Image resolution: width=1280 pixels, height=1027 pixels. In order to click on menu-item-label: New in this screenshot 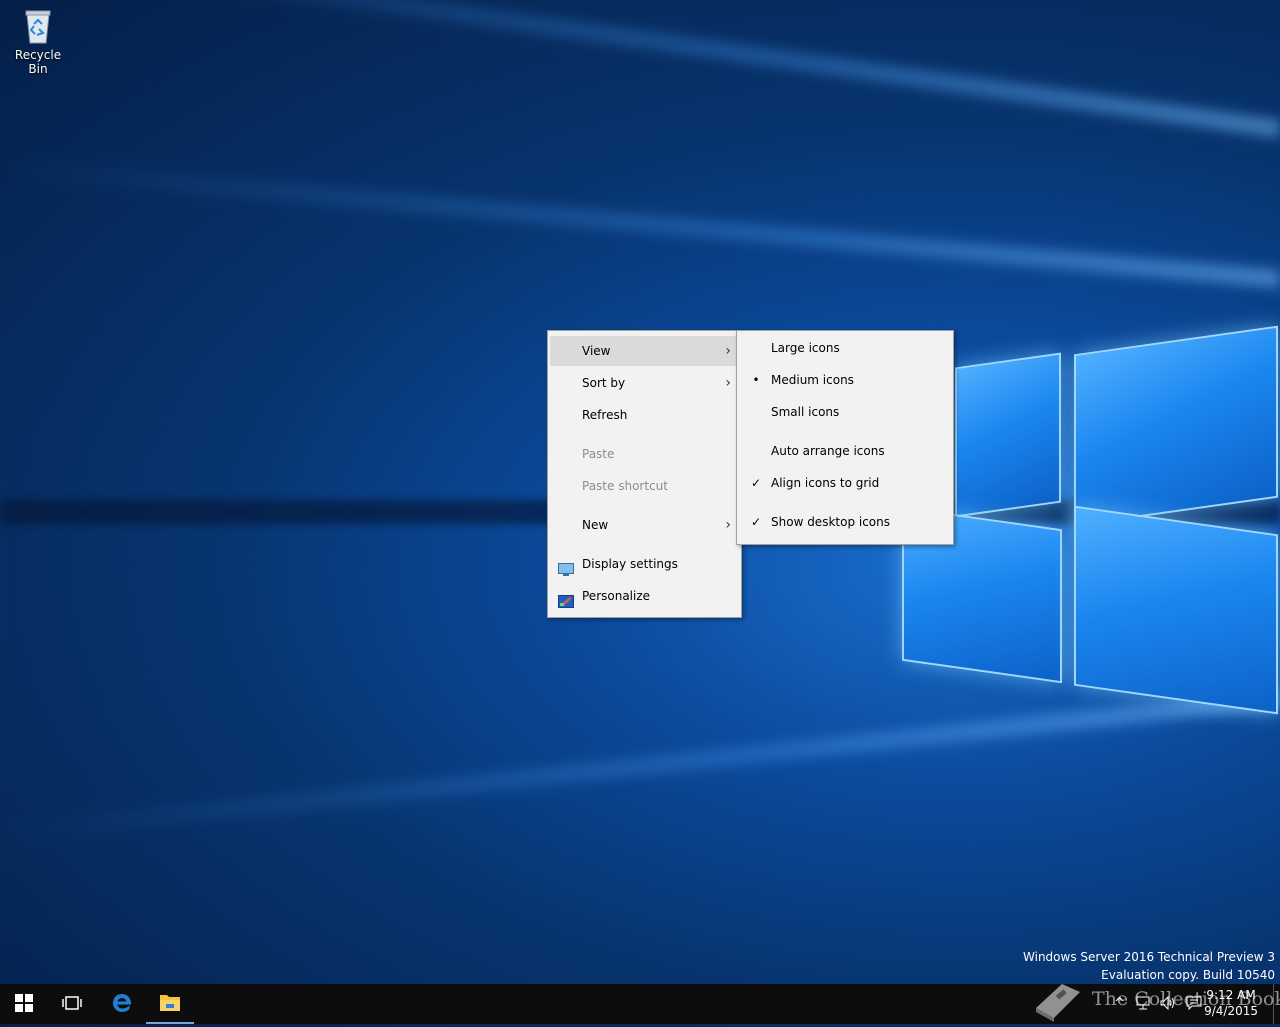, I will do `click(595, 525)`.